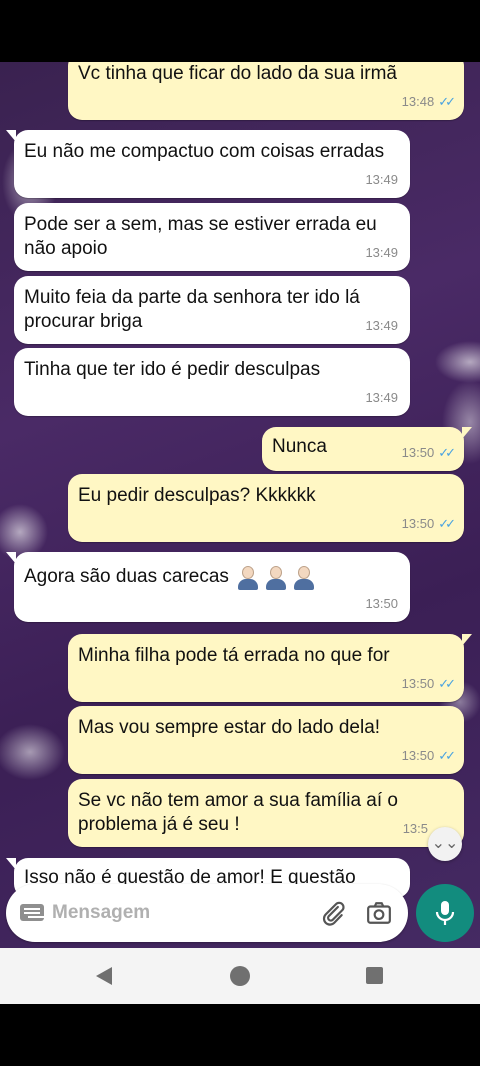 This screenshot has height=1066, width=480. Describe the element at coordinates (234, 655) in the screenshot. I see `message-text: Minha filha pode tá errada no que for` at that location.